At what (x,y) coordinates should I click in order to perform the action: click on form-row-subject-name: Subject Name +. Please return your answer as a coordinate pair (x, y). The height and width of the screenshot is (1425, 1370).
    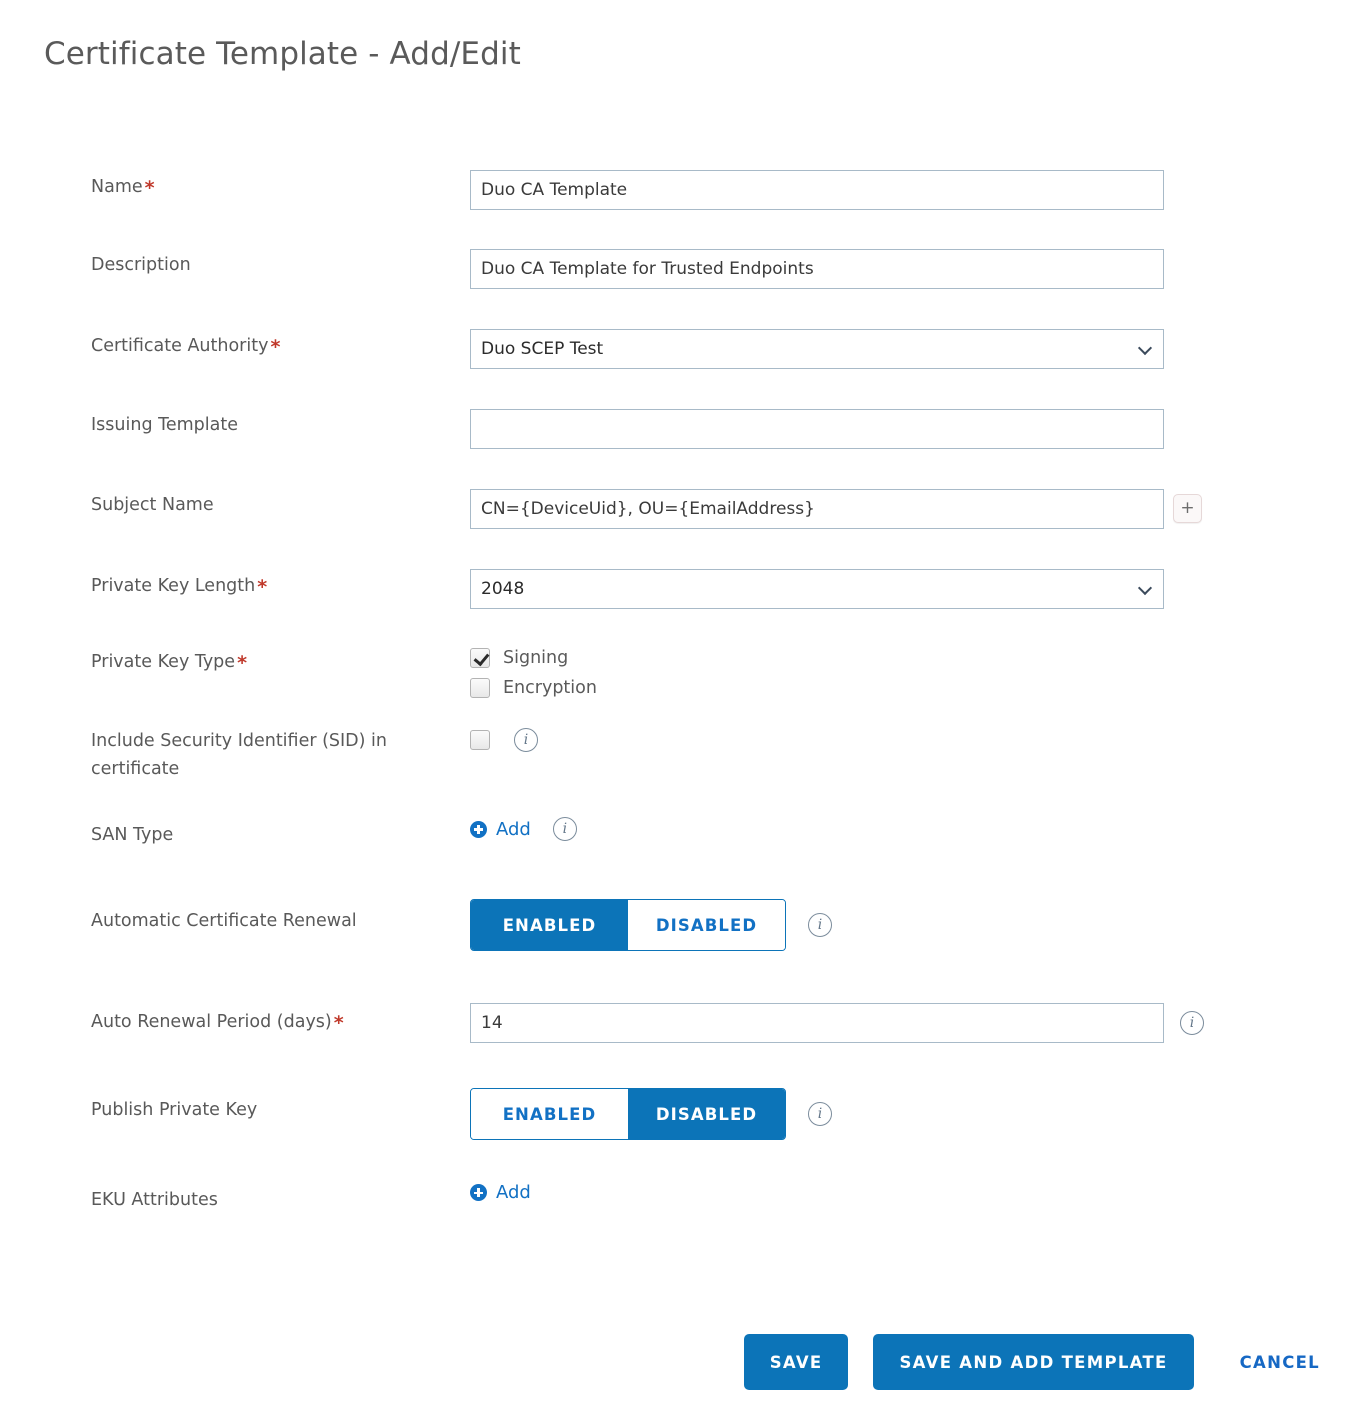
    Looking at the image, I should click on (685, 509).